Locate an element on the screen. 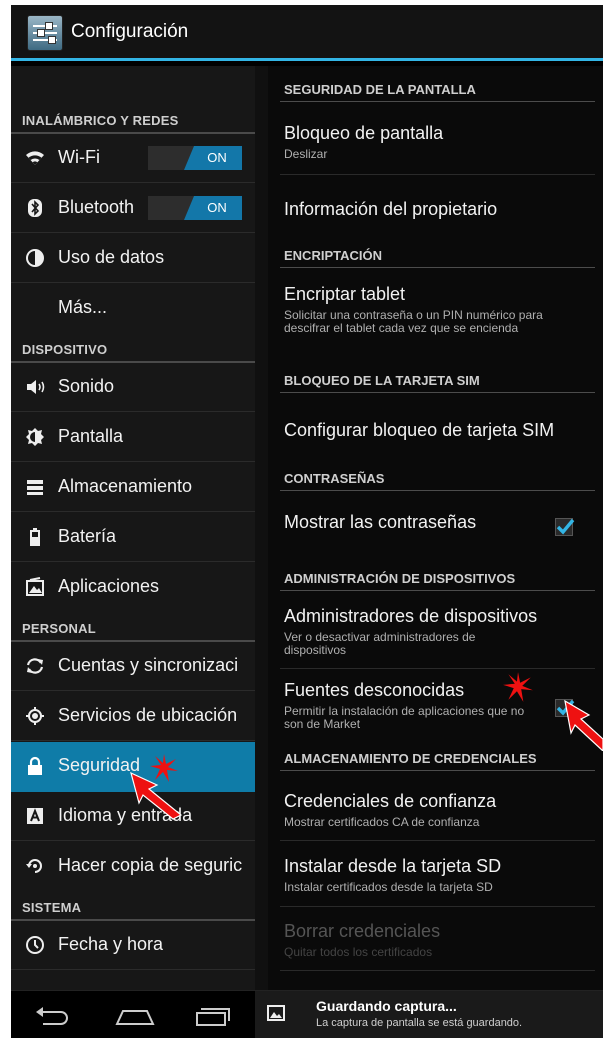 The height and width of the screenshot is (1038, 603). keyboard-icon is located at coordinates (35, 816).